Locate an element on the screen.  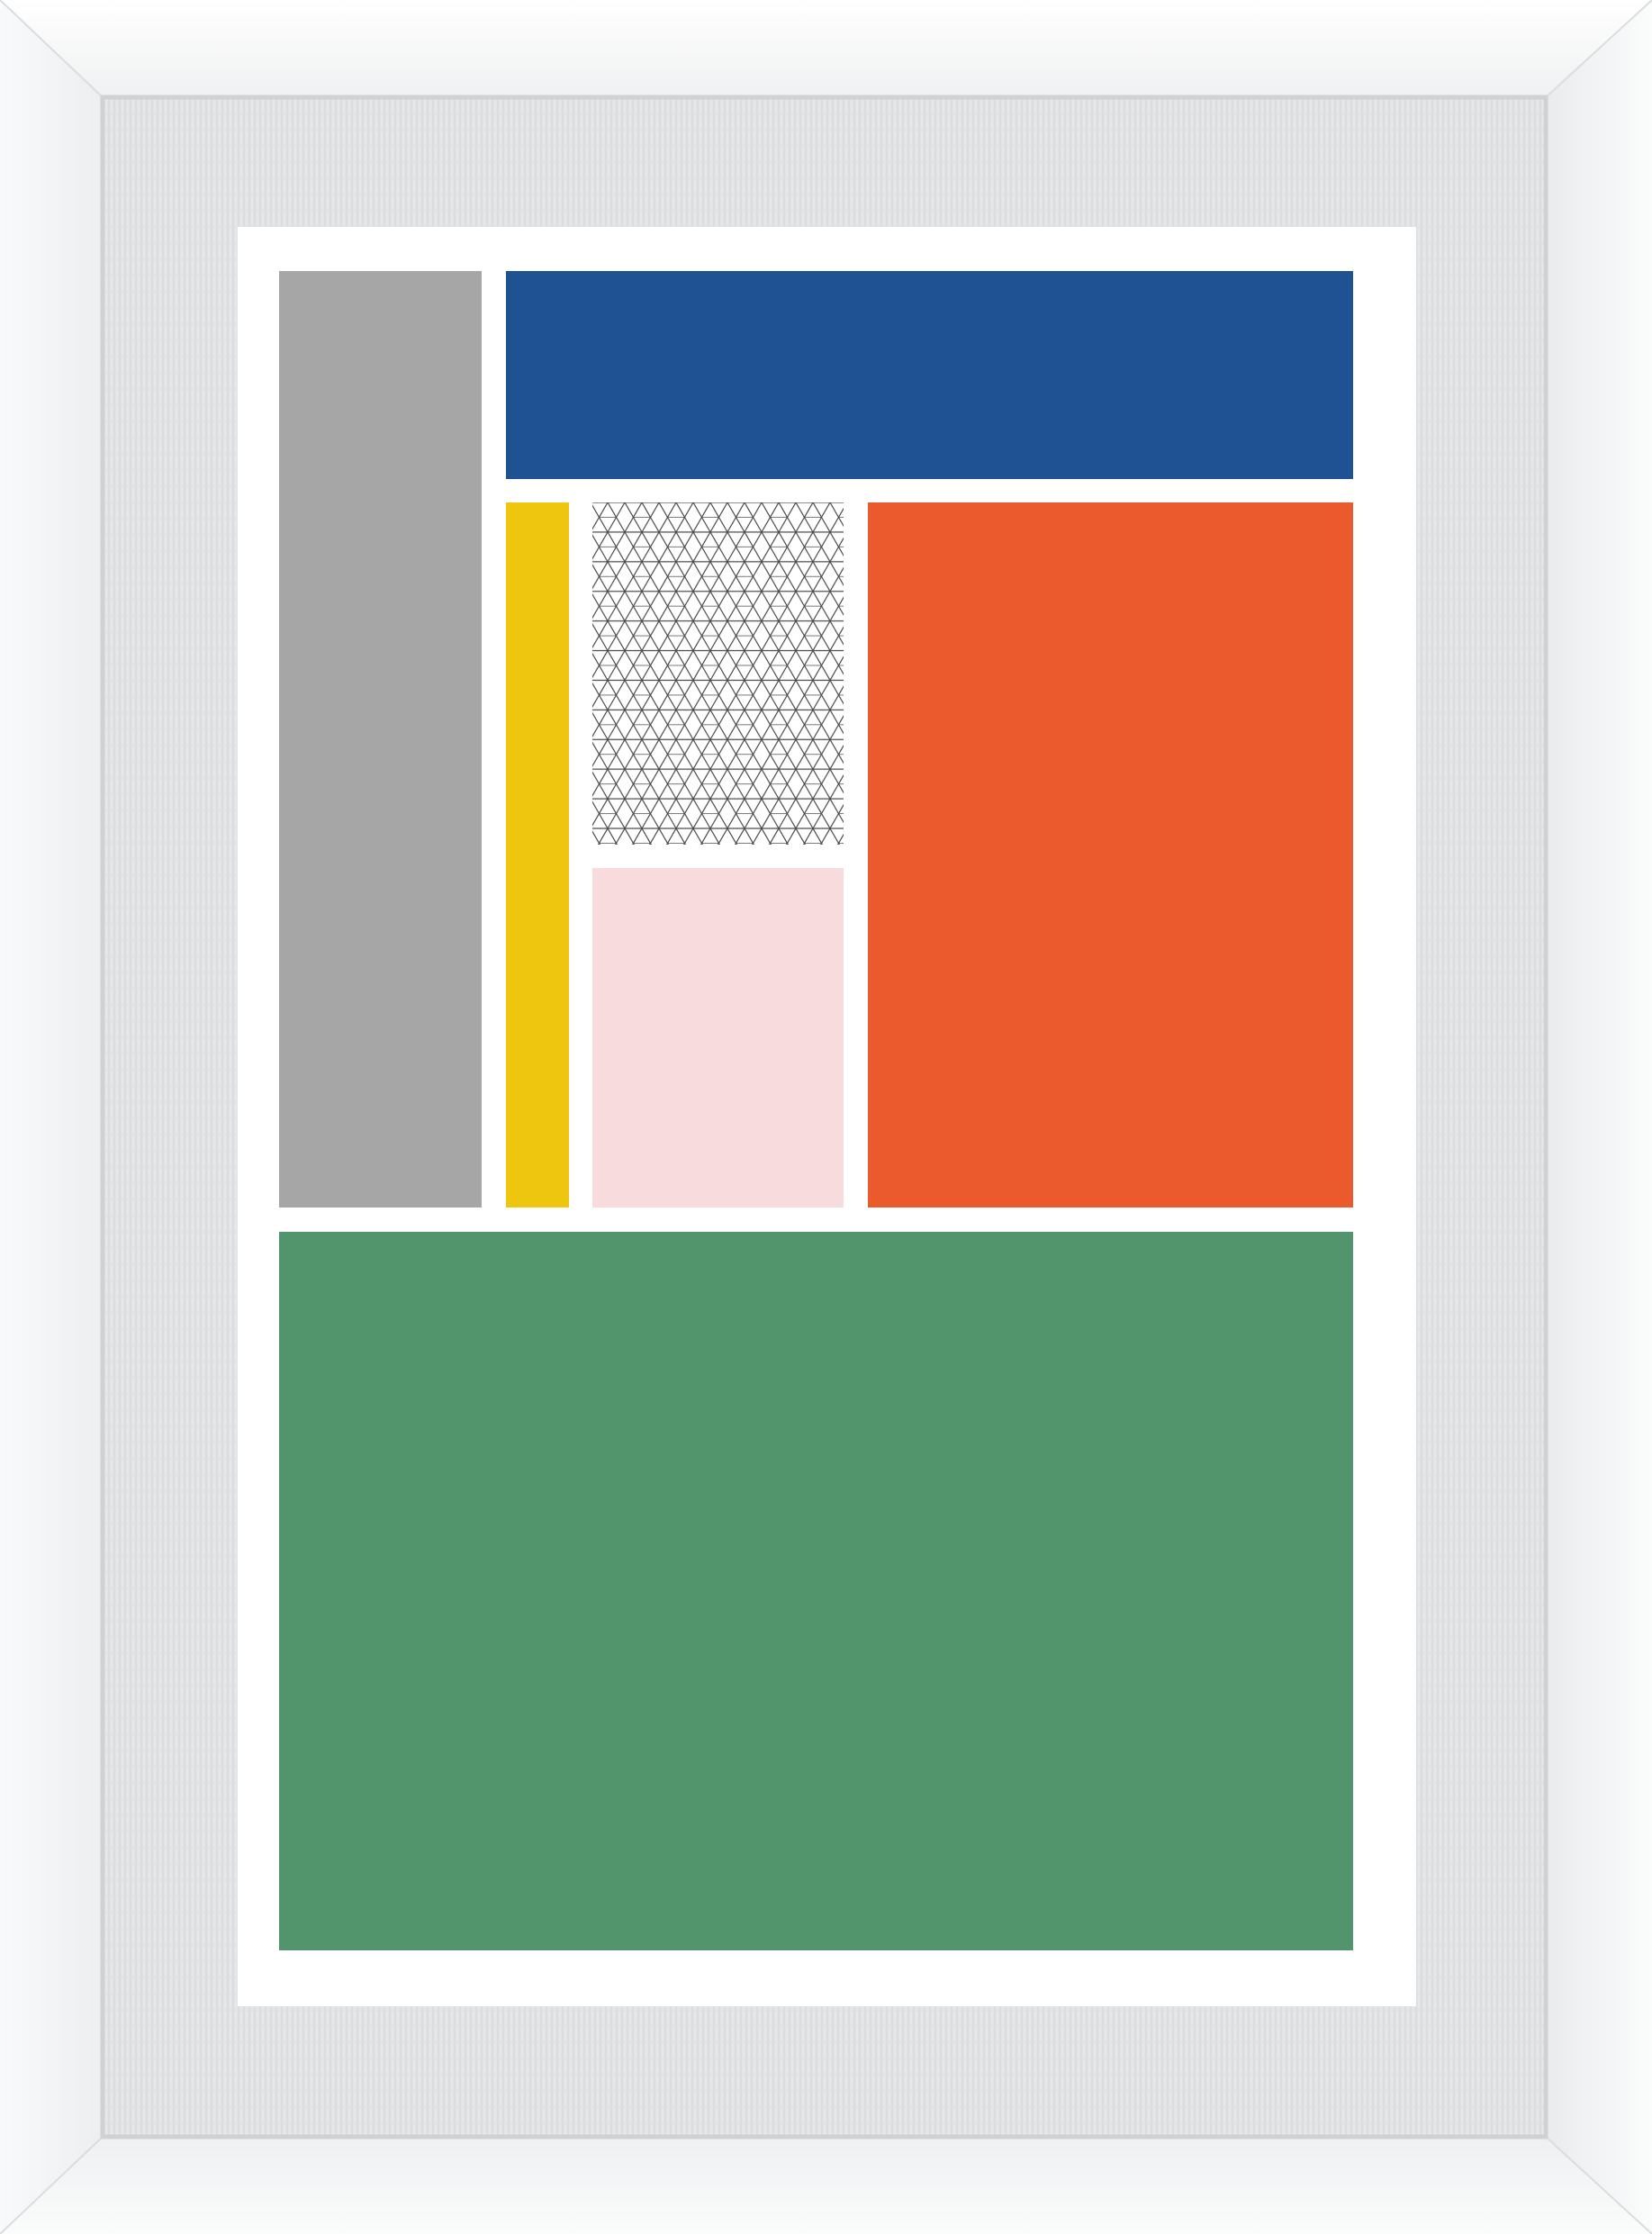
frame-right is located at coordinates (1599, 1117).